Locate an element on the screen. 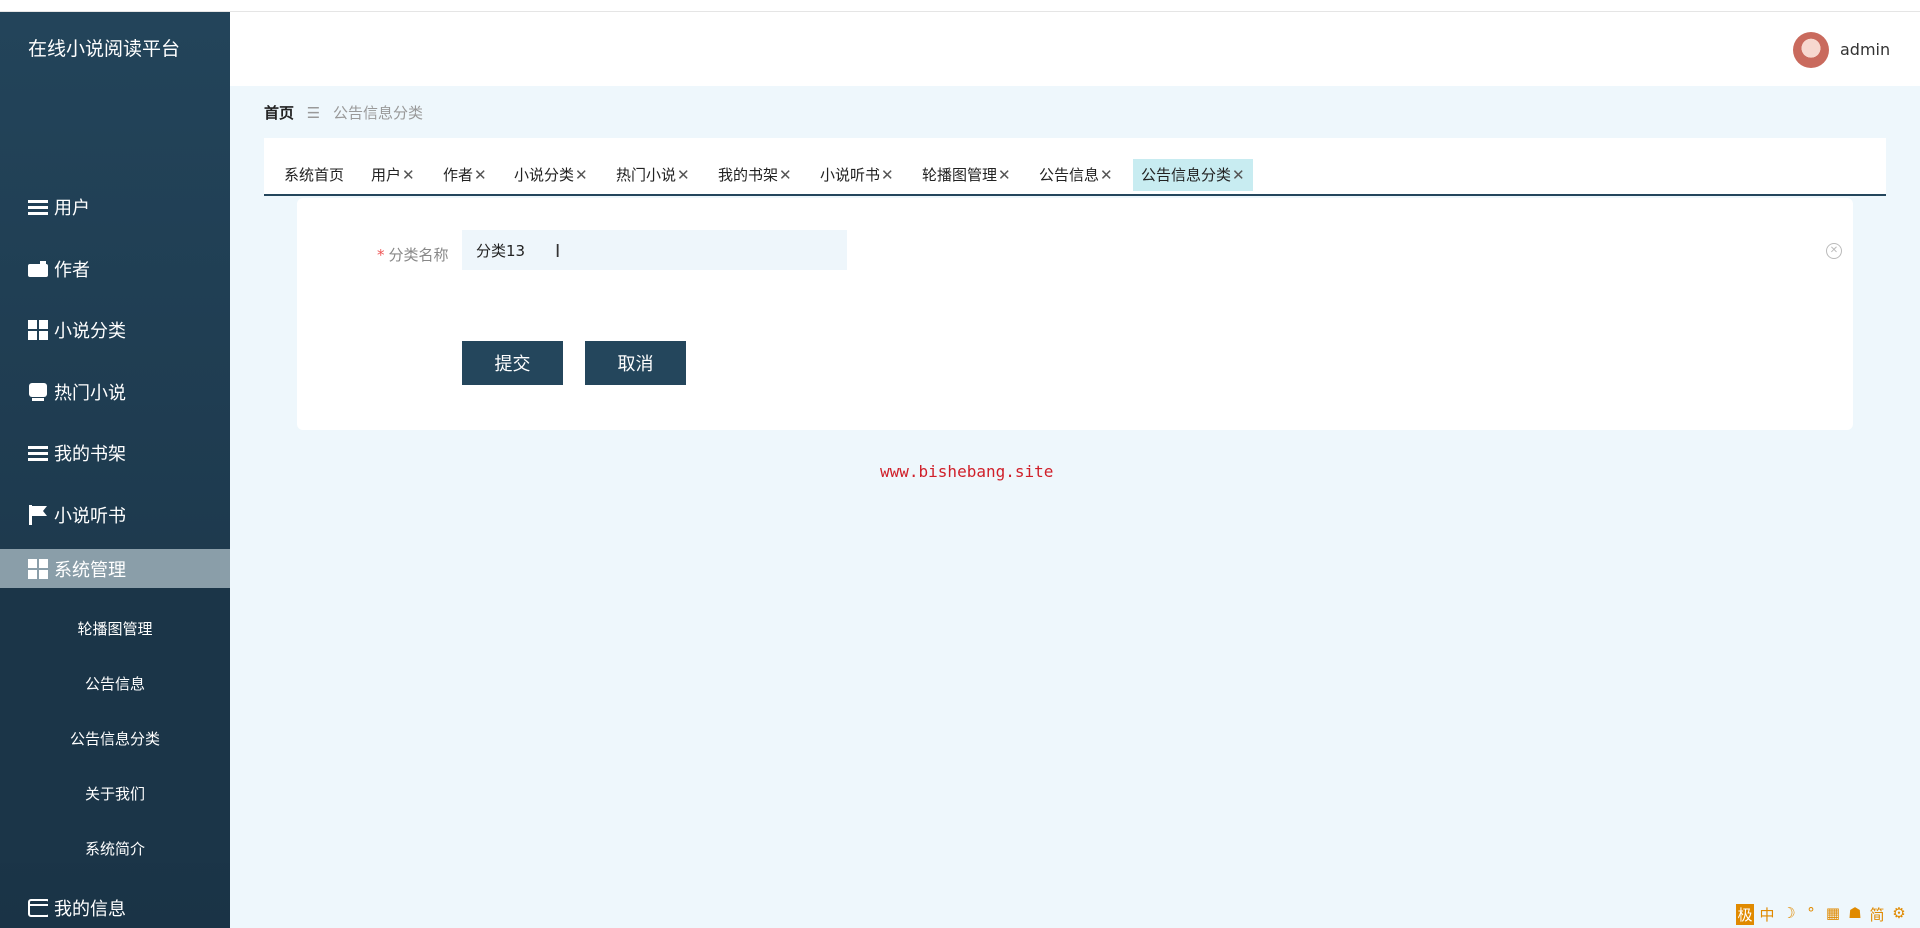  submit-button: 提交 is located at coordinates (512, 363).